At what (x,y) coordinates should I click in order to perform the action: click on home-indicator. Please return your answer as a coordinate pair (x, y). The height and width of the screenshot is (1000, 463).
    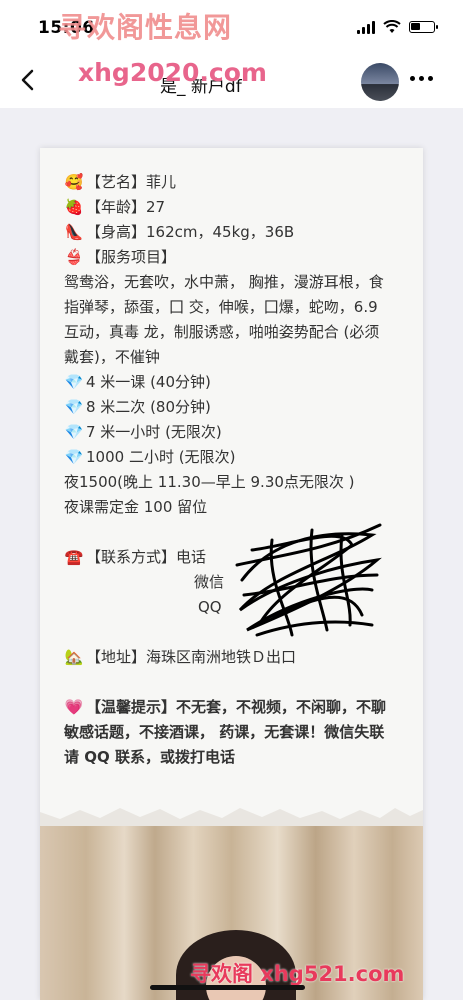
    Looking at the image, I should click on (227, 987).